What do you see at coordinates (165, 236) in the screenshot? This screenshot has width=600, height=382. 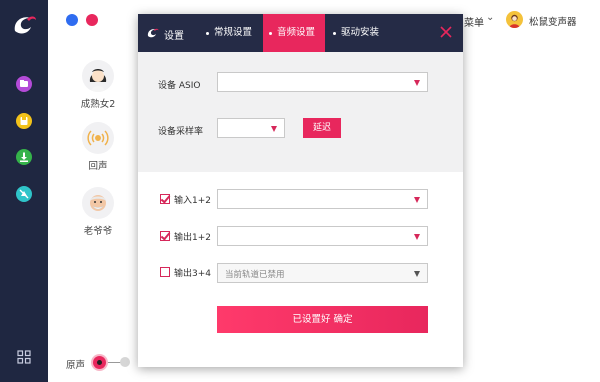 I see `output12-checkbox` at bounding box center [165, 236].